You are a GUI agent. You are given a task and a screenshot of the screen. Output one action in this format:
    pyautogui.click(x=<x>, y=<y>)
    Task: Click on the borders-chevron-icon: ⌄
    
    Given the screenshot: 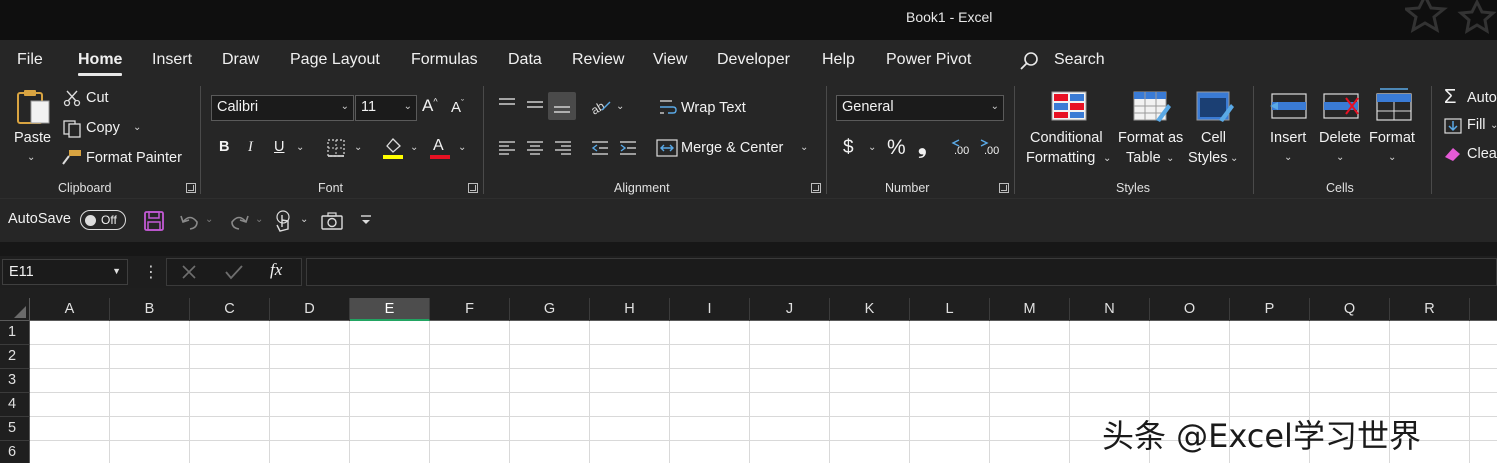 What is the action you would take?
    pyautogui.click(x=358, y=147)
    